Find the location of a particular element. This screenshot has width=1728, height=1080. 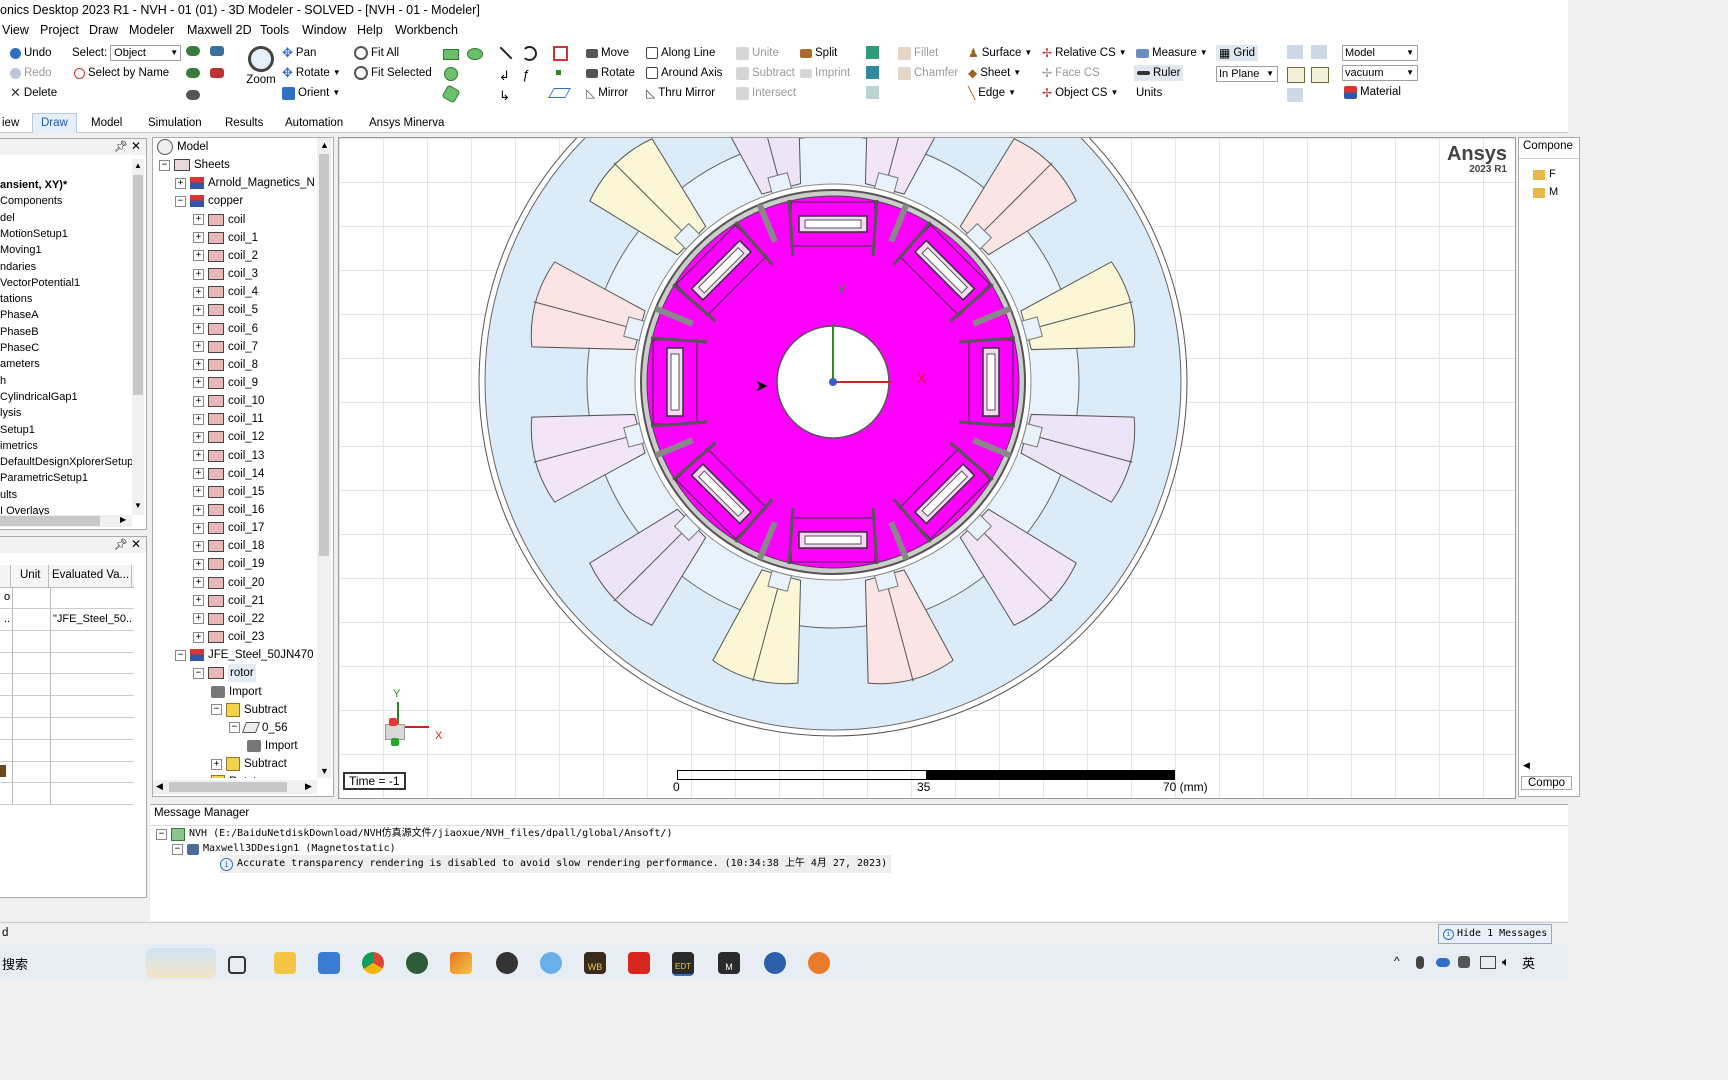

draw-arc-icon is located at coordinates (529, 53).